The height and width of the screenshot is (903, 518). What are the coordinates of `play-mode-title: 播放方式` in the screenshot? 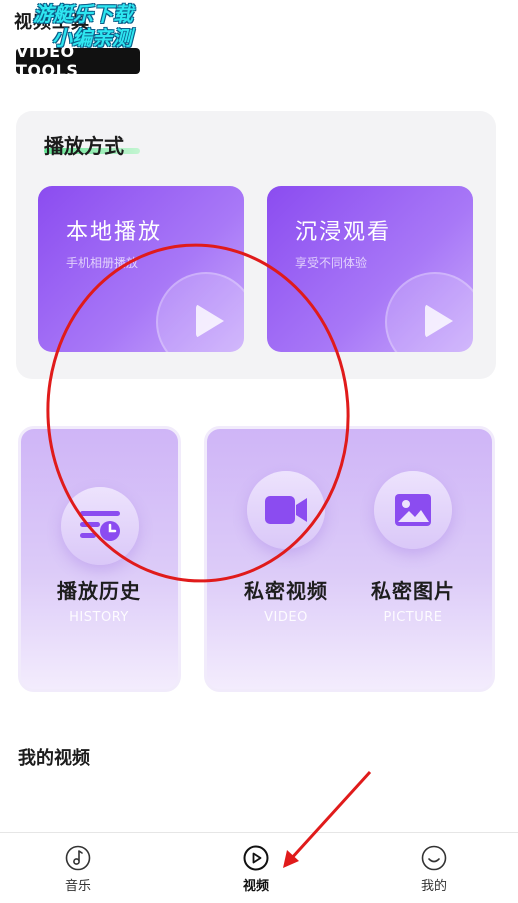 It's located at (84, 146).